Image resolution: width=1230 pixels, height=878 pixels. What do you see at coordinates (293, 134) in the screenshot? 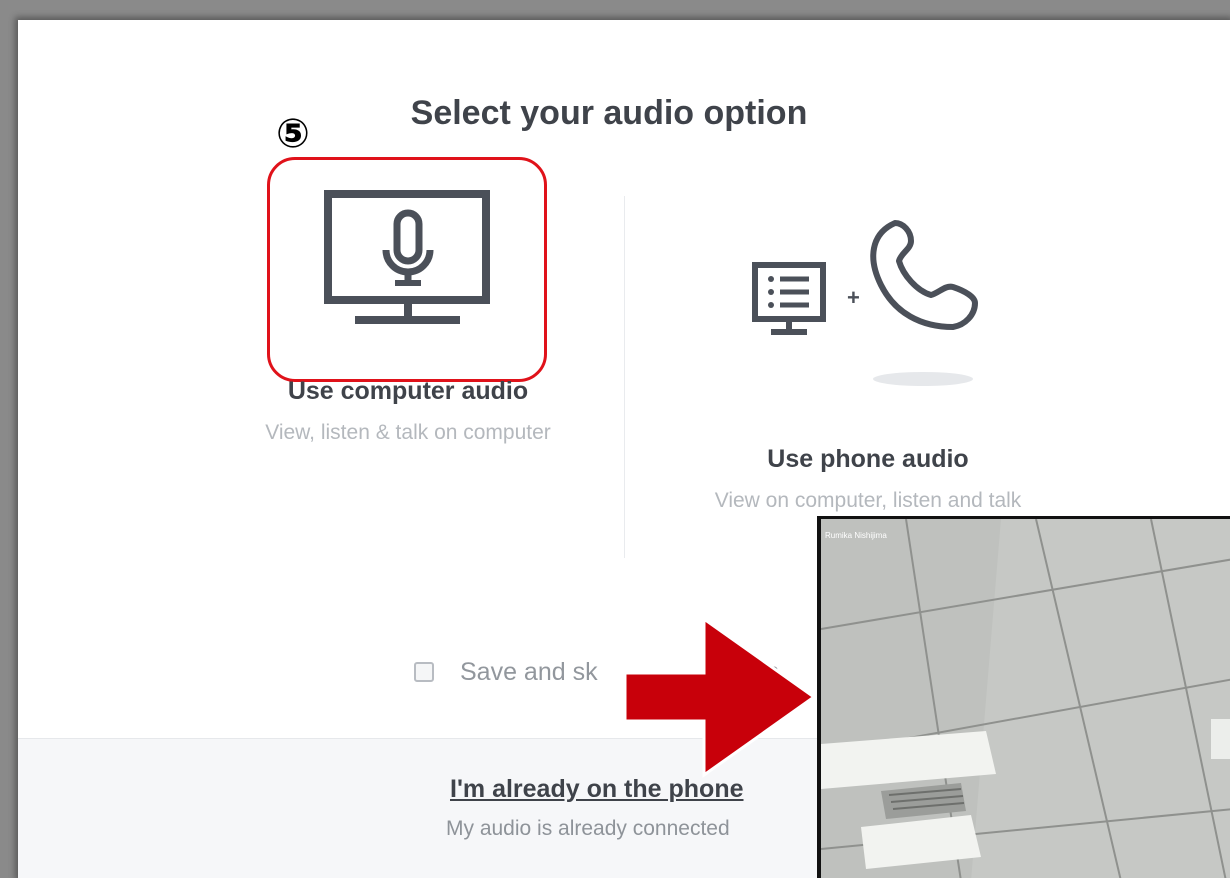
I see `step-marker: ⑤` at bounding box center [293, 134].